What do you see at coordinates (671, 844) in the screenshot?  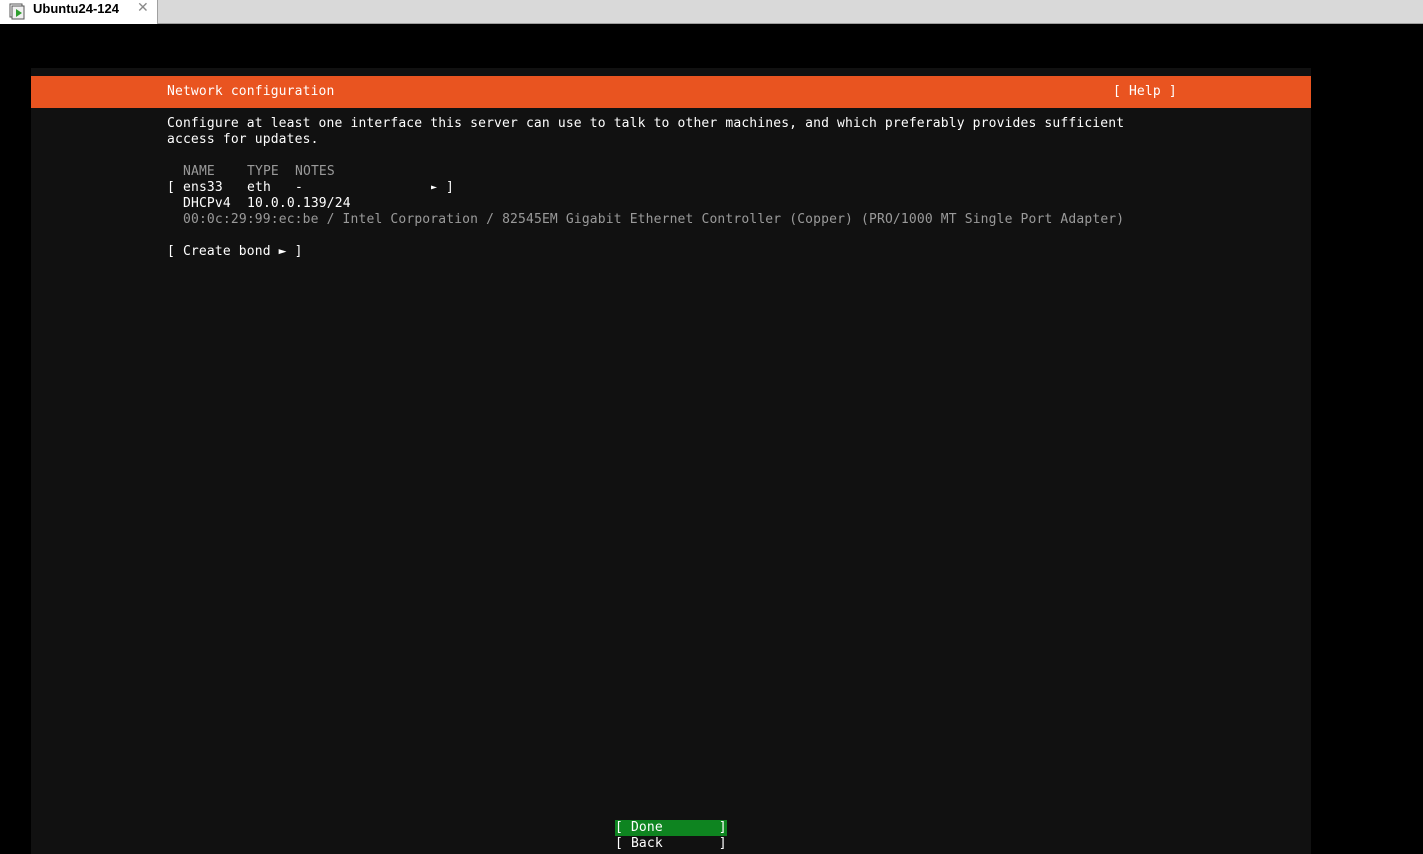 I see `back-button: [ Back ]` at bounding box center [671, 844].